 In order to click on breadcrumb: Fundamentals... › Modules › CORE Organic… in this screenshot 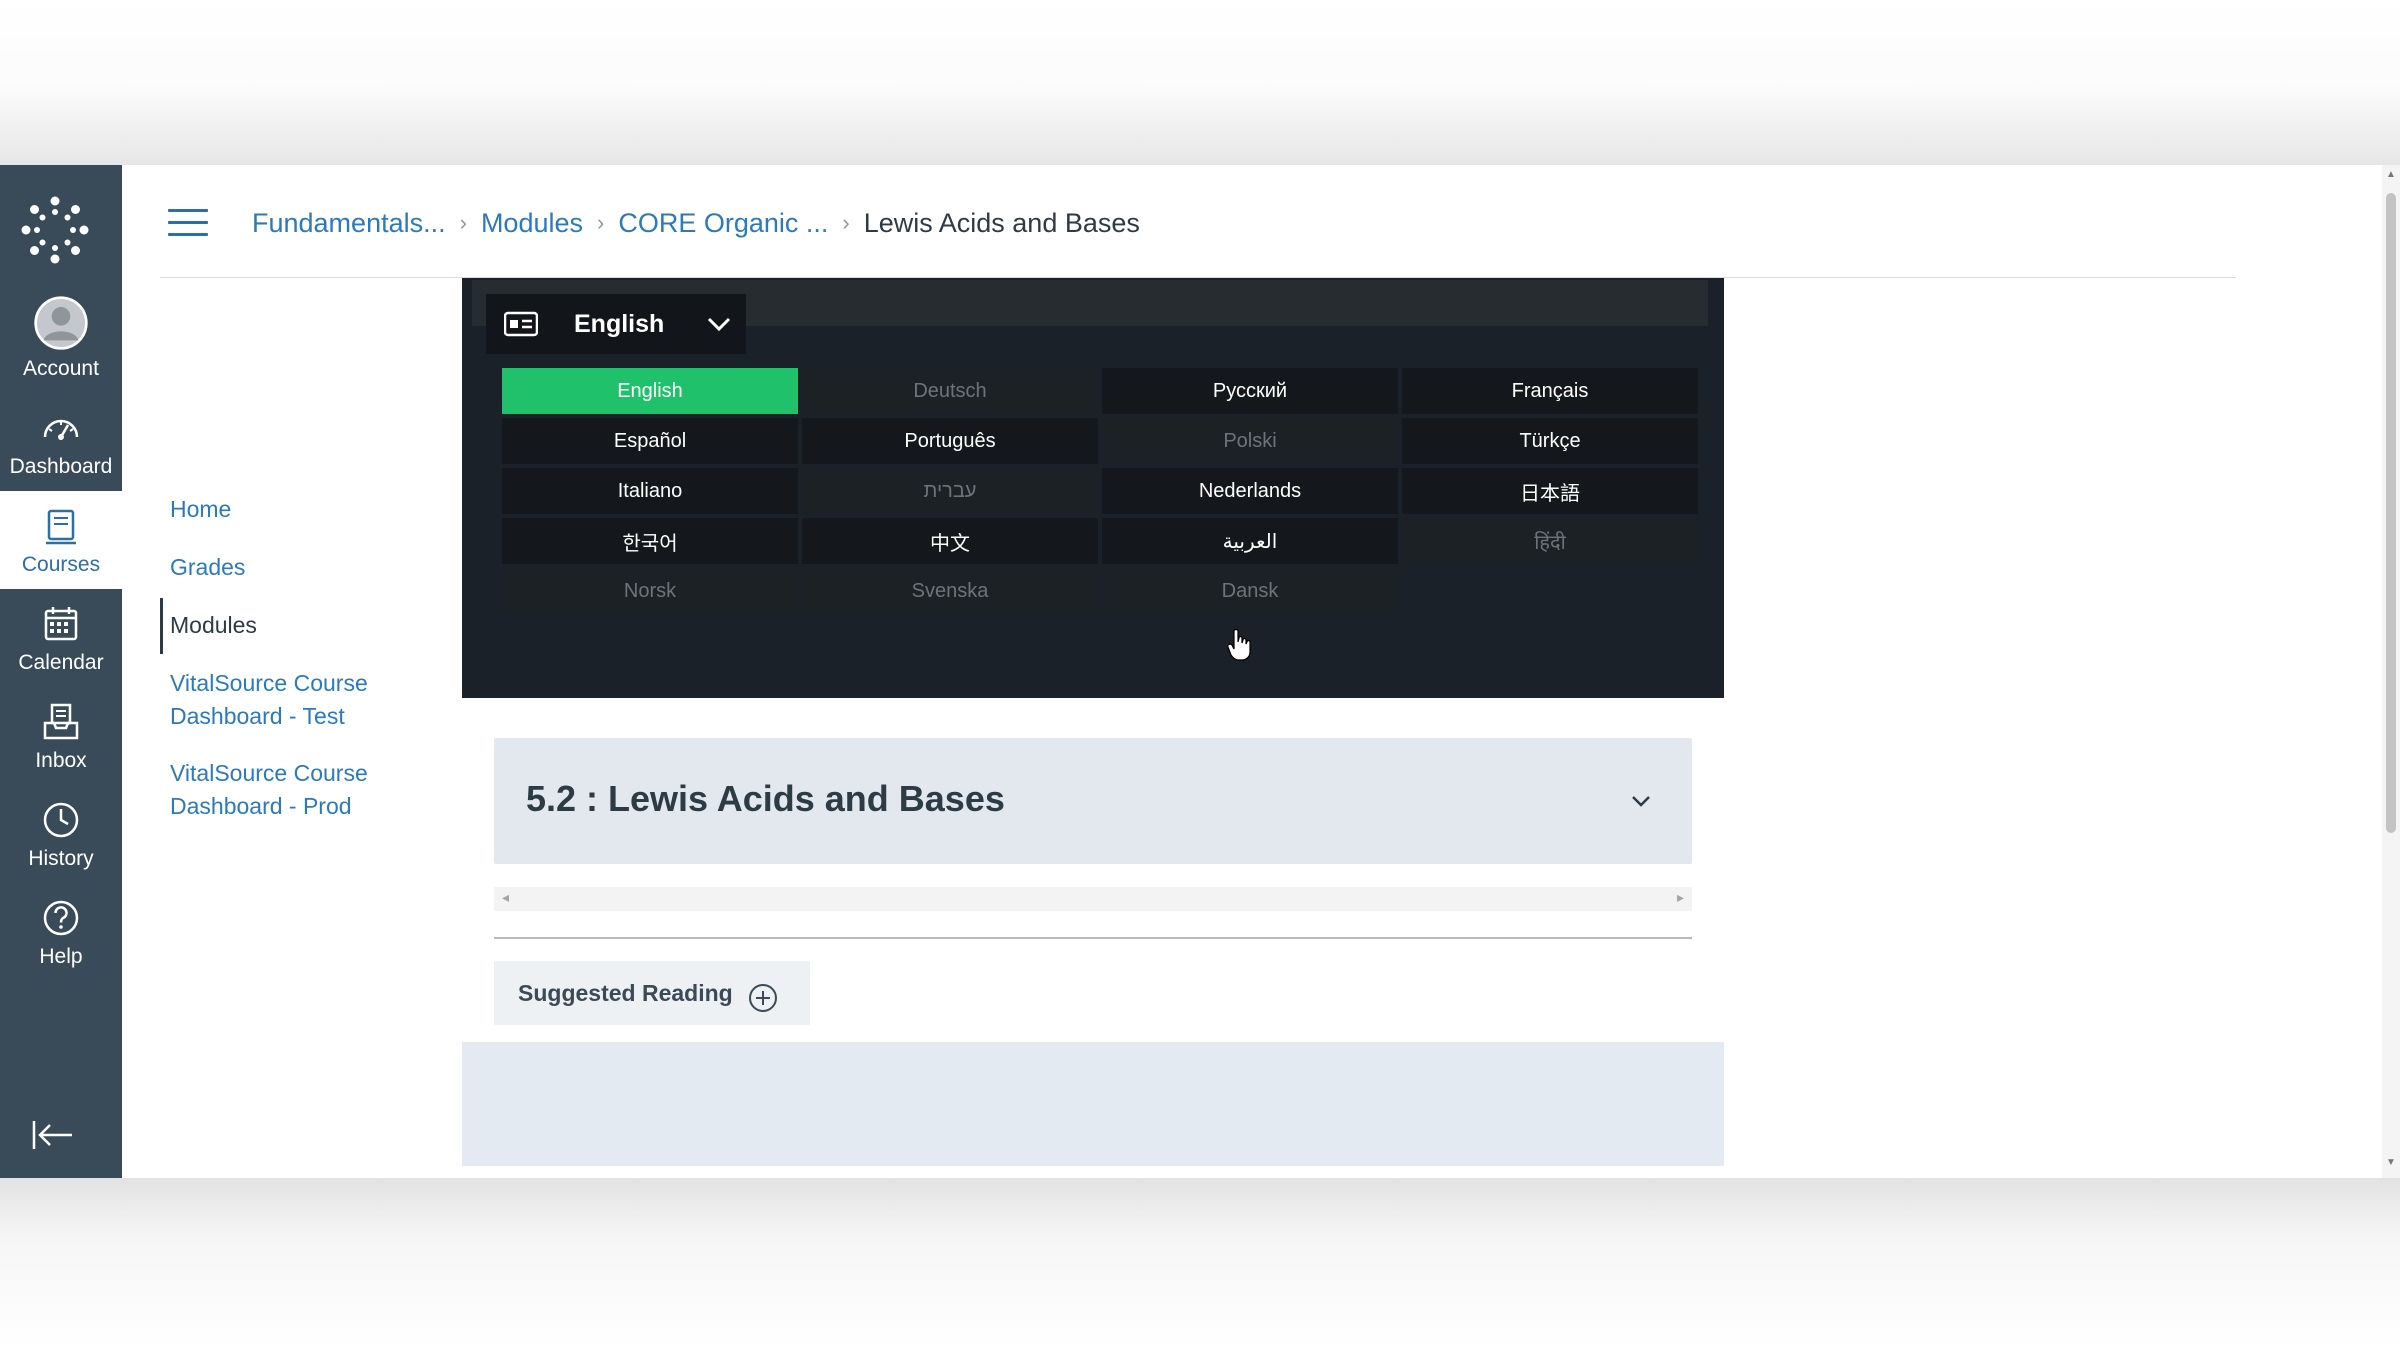, I will do `click(696, 223)`.